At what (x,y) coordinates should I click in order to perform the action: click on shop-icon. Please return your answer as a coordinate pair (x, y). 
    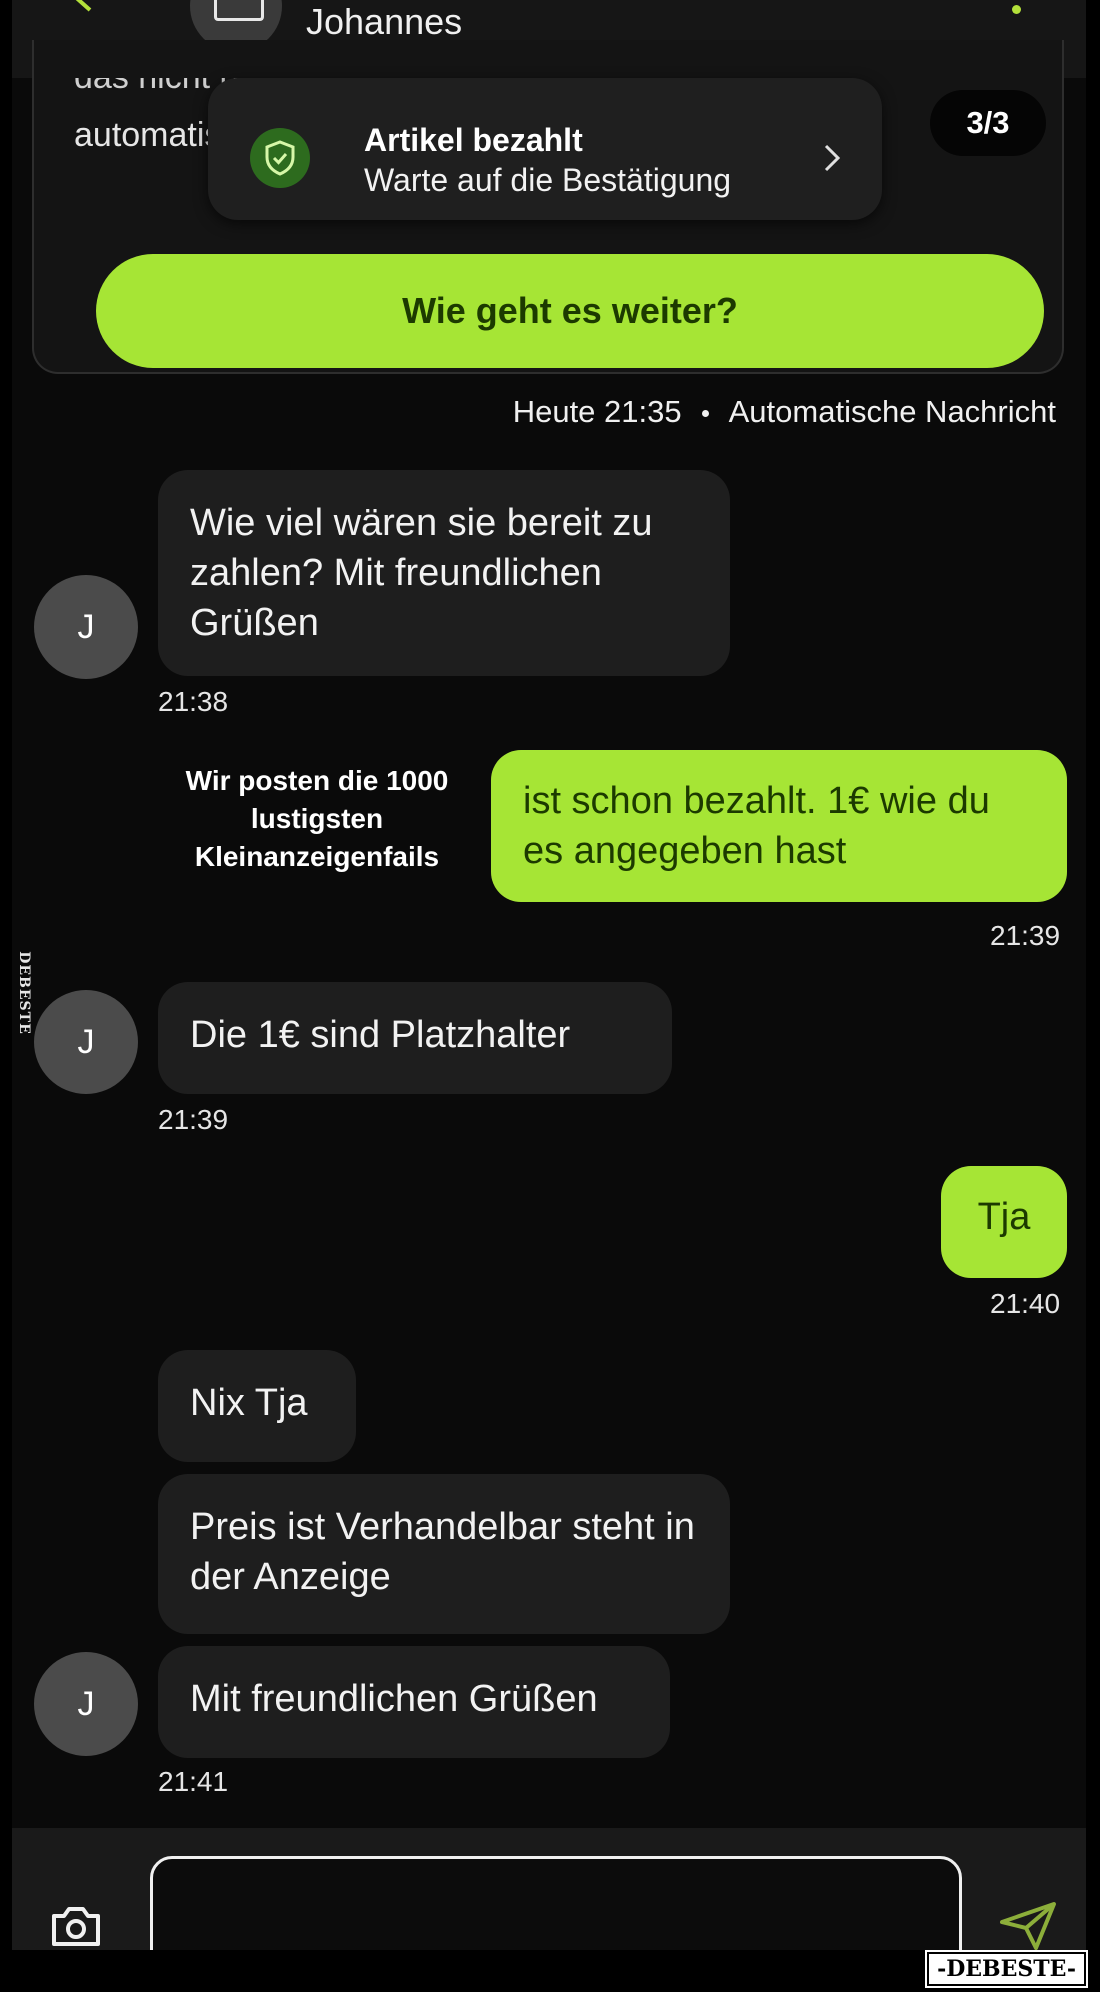
    Looking at the image, I should click on (239, 10).